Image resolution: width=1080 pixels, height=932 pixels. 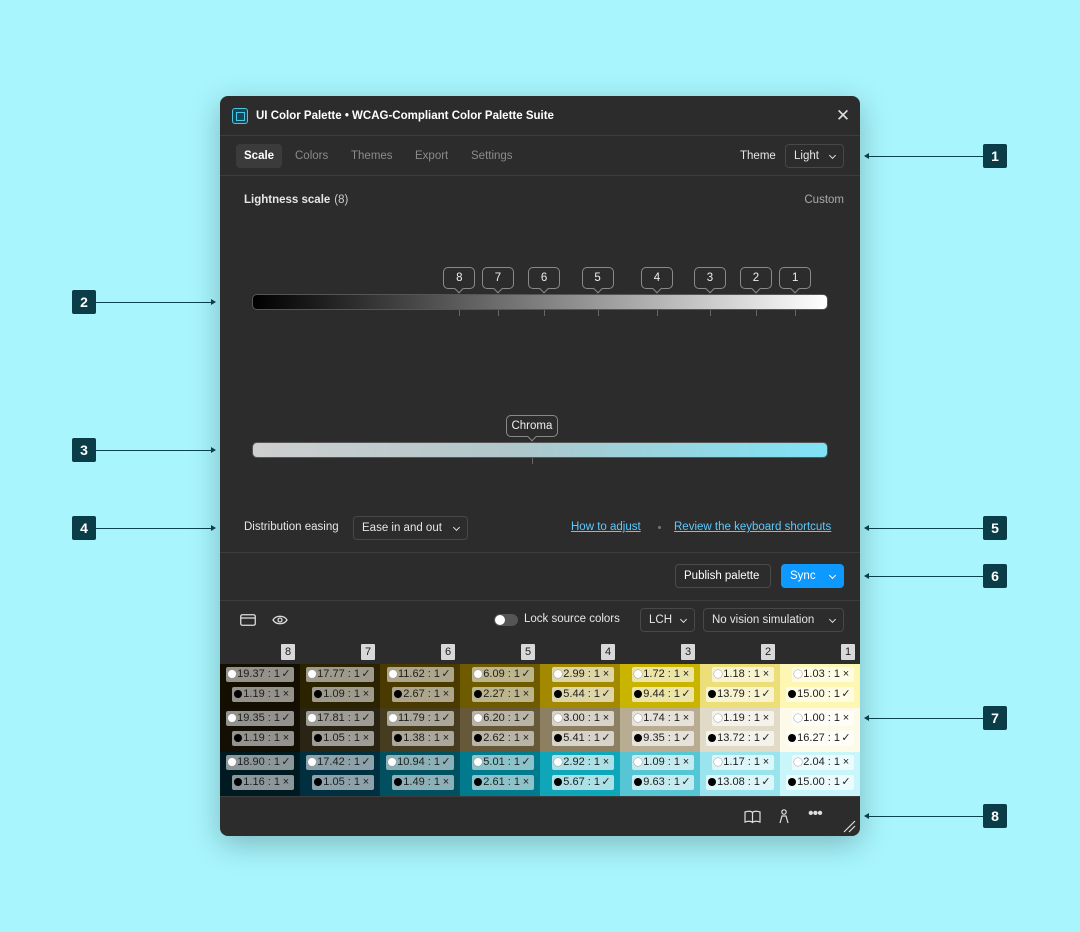 What do you see at coordinates (423, 694) in the screenshot?
I see `contrast-chip-black: 2.67 : 1 ×` at bounding box center [423, 694].